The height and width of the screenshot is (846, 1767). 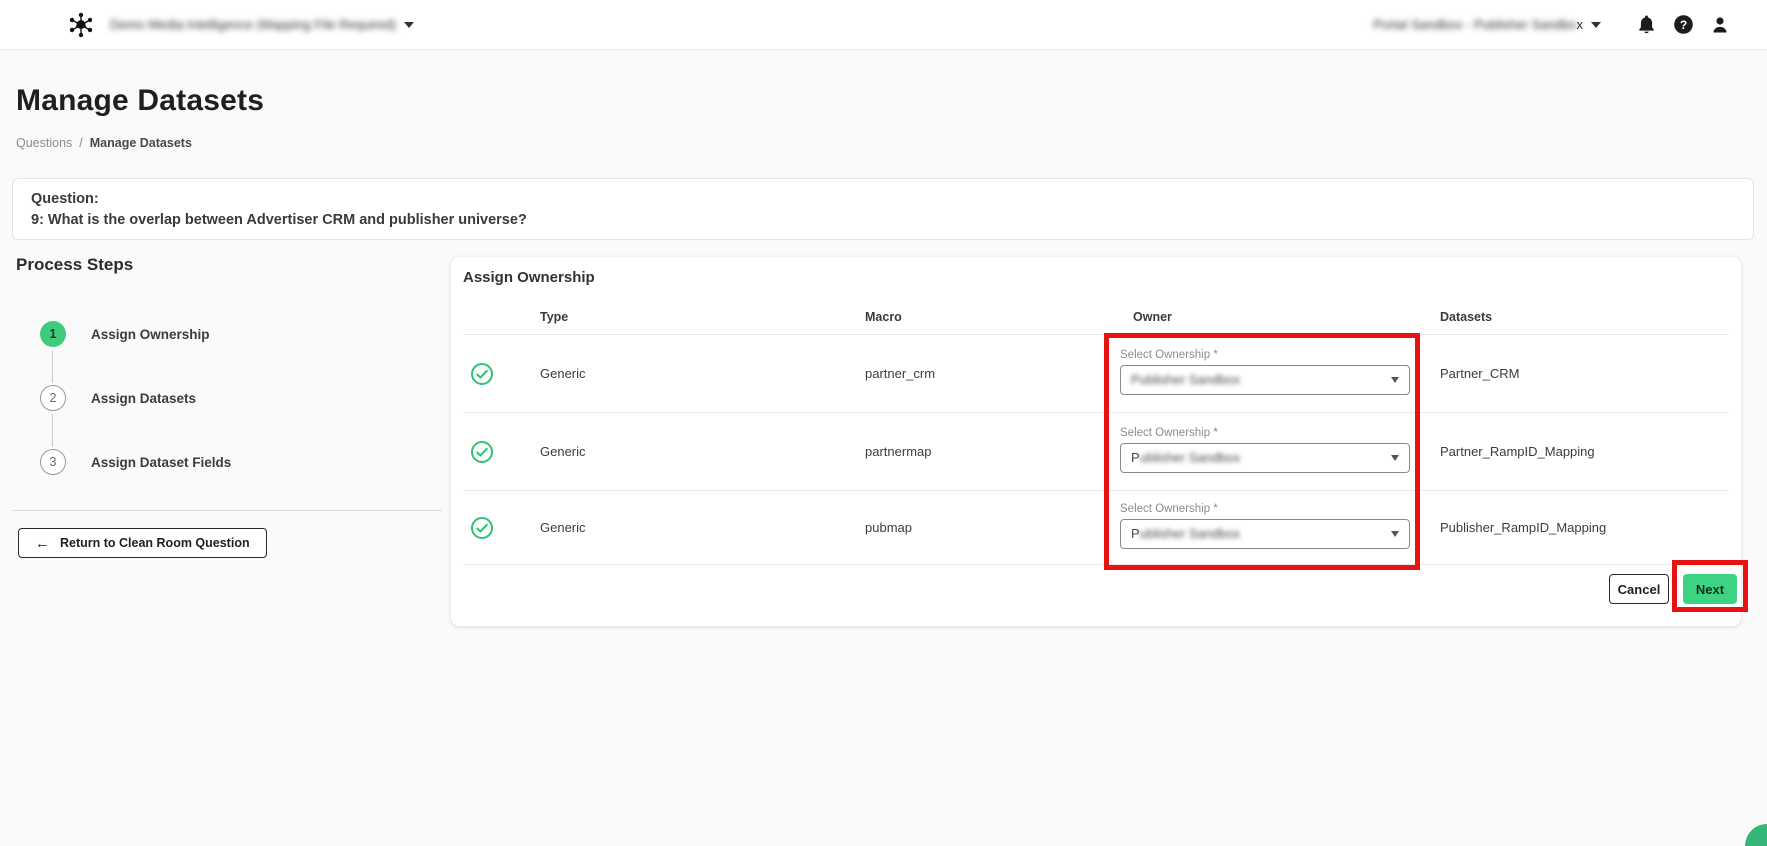 I want to click on chat-widget-button, so click(x=1756, y=835).